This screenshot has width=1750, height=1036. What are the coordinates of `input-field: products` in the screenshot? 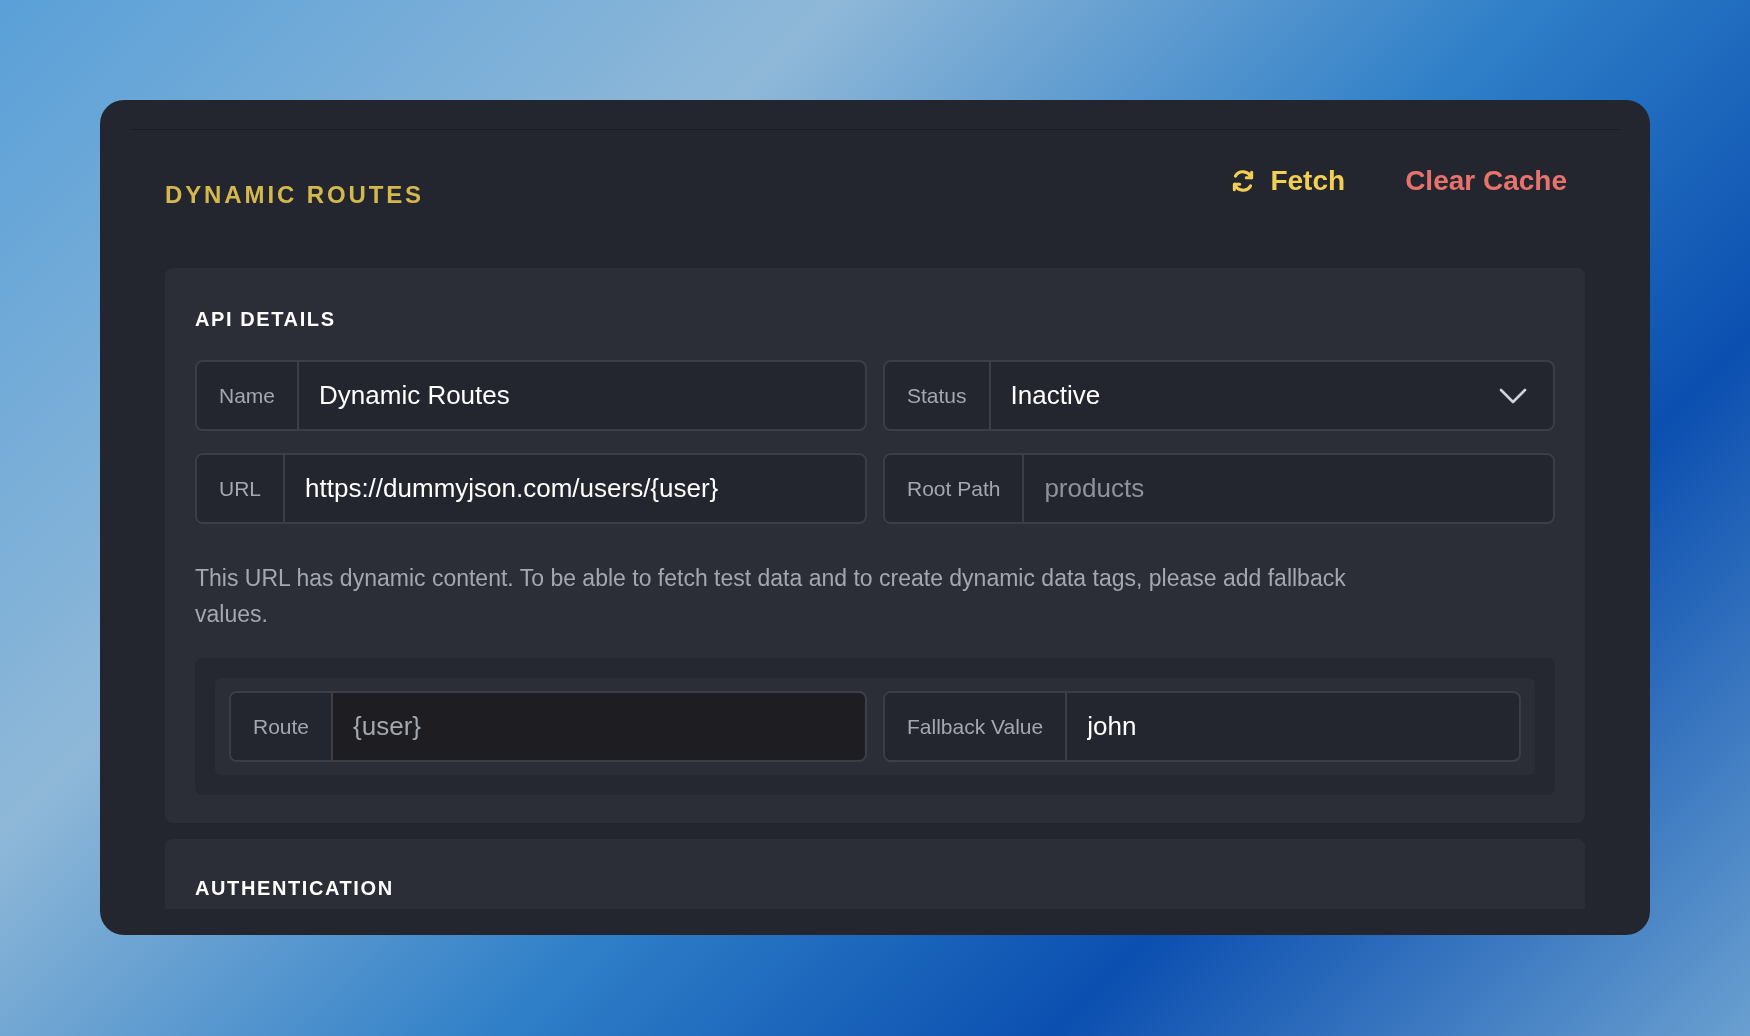 It's located at (1288, 488).